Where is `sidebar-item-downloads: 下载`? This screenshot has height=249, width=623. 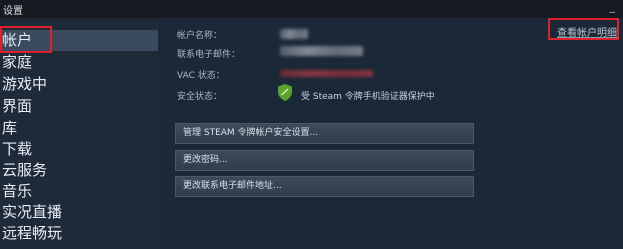 sidebar-item-downloads: 下载 is located at coordinates (79, 149).